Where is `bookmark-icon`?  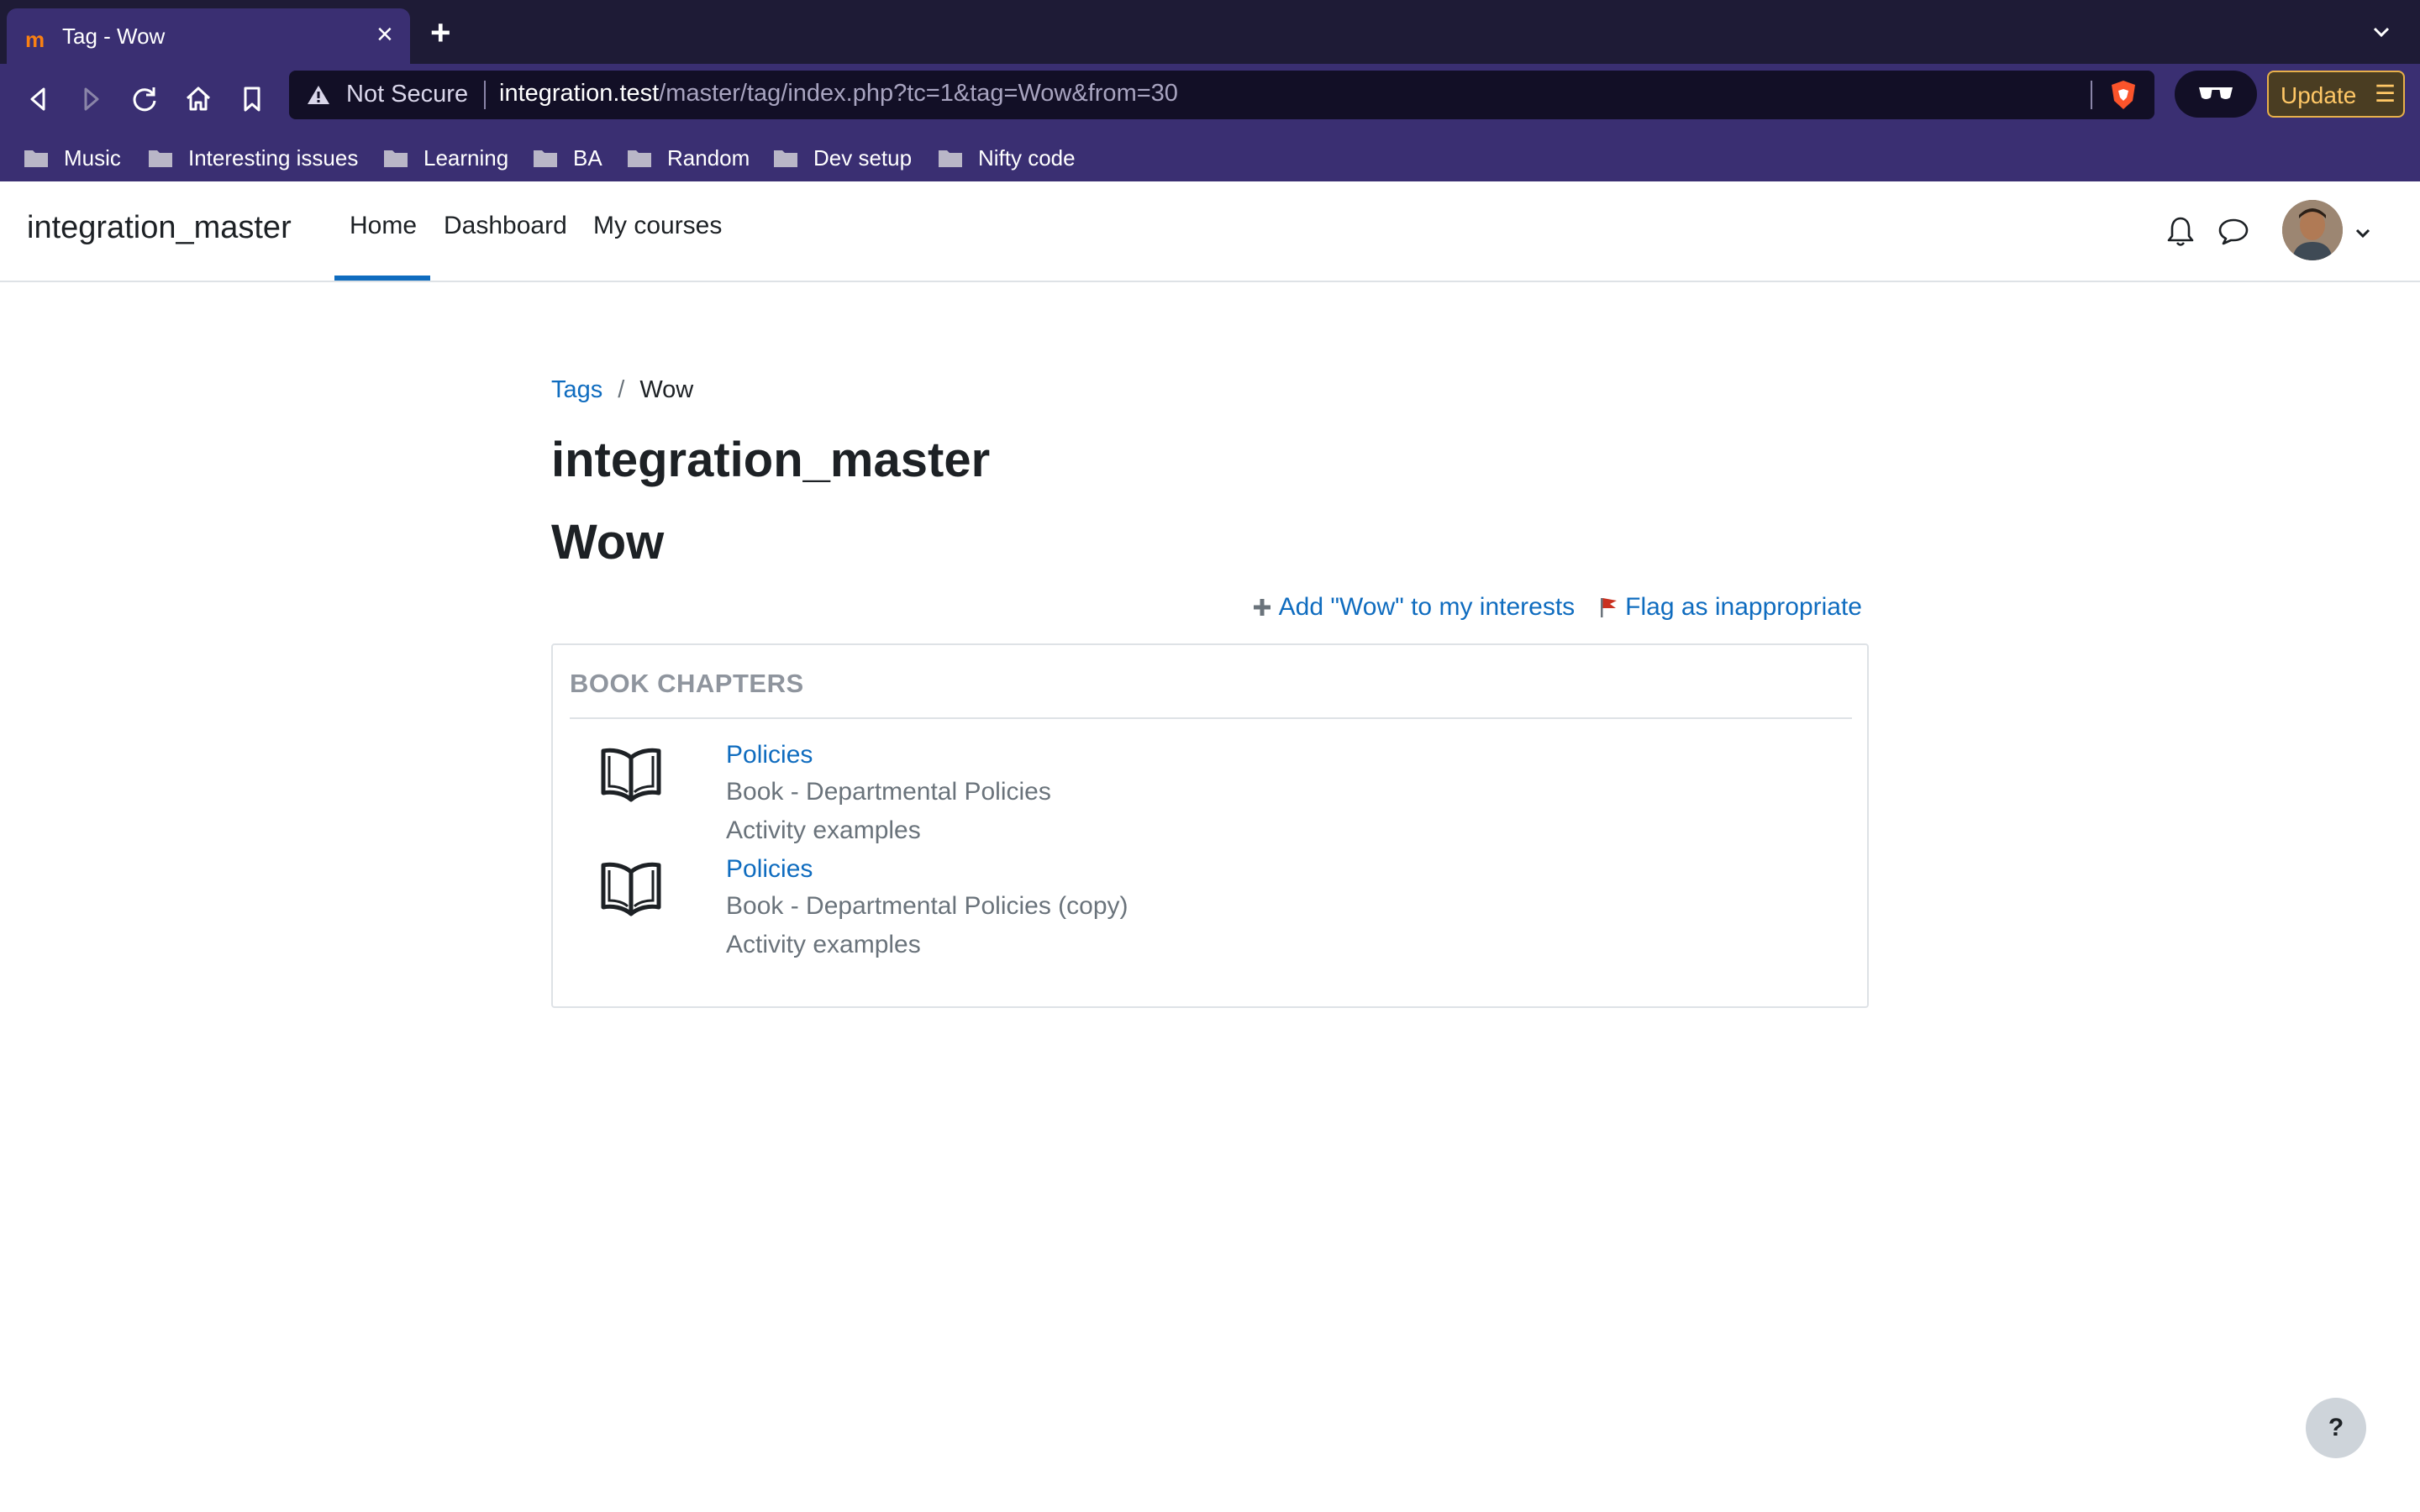 bookmark-icon is located at coordinates (253, 99).